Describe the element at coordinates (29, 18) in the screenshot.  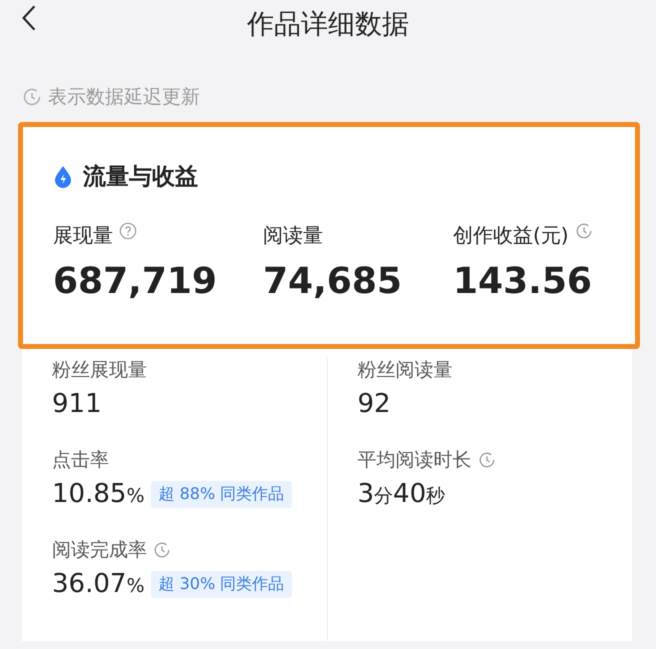
I see `back-icon` at that location.